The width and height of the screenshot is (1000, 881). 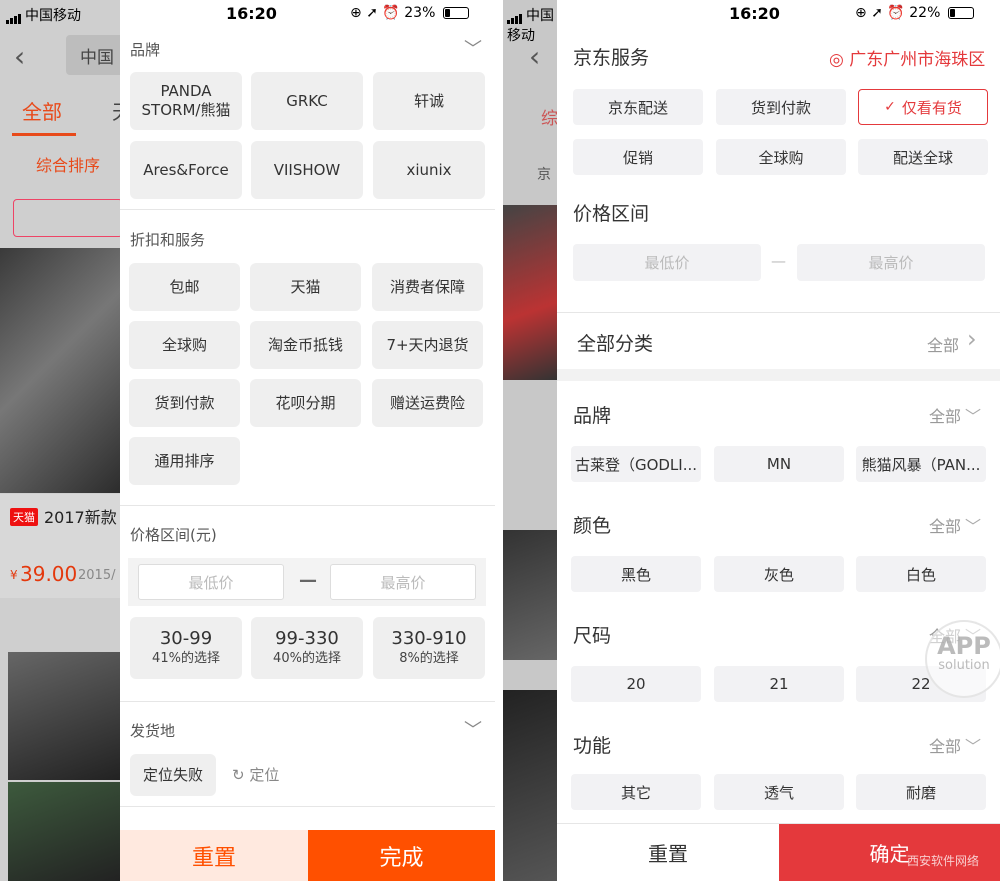 I want to click on service-chip-label: 通用排序, so click(x=184, y=460).